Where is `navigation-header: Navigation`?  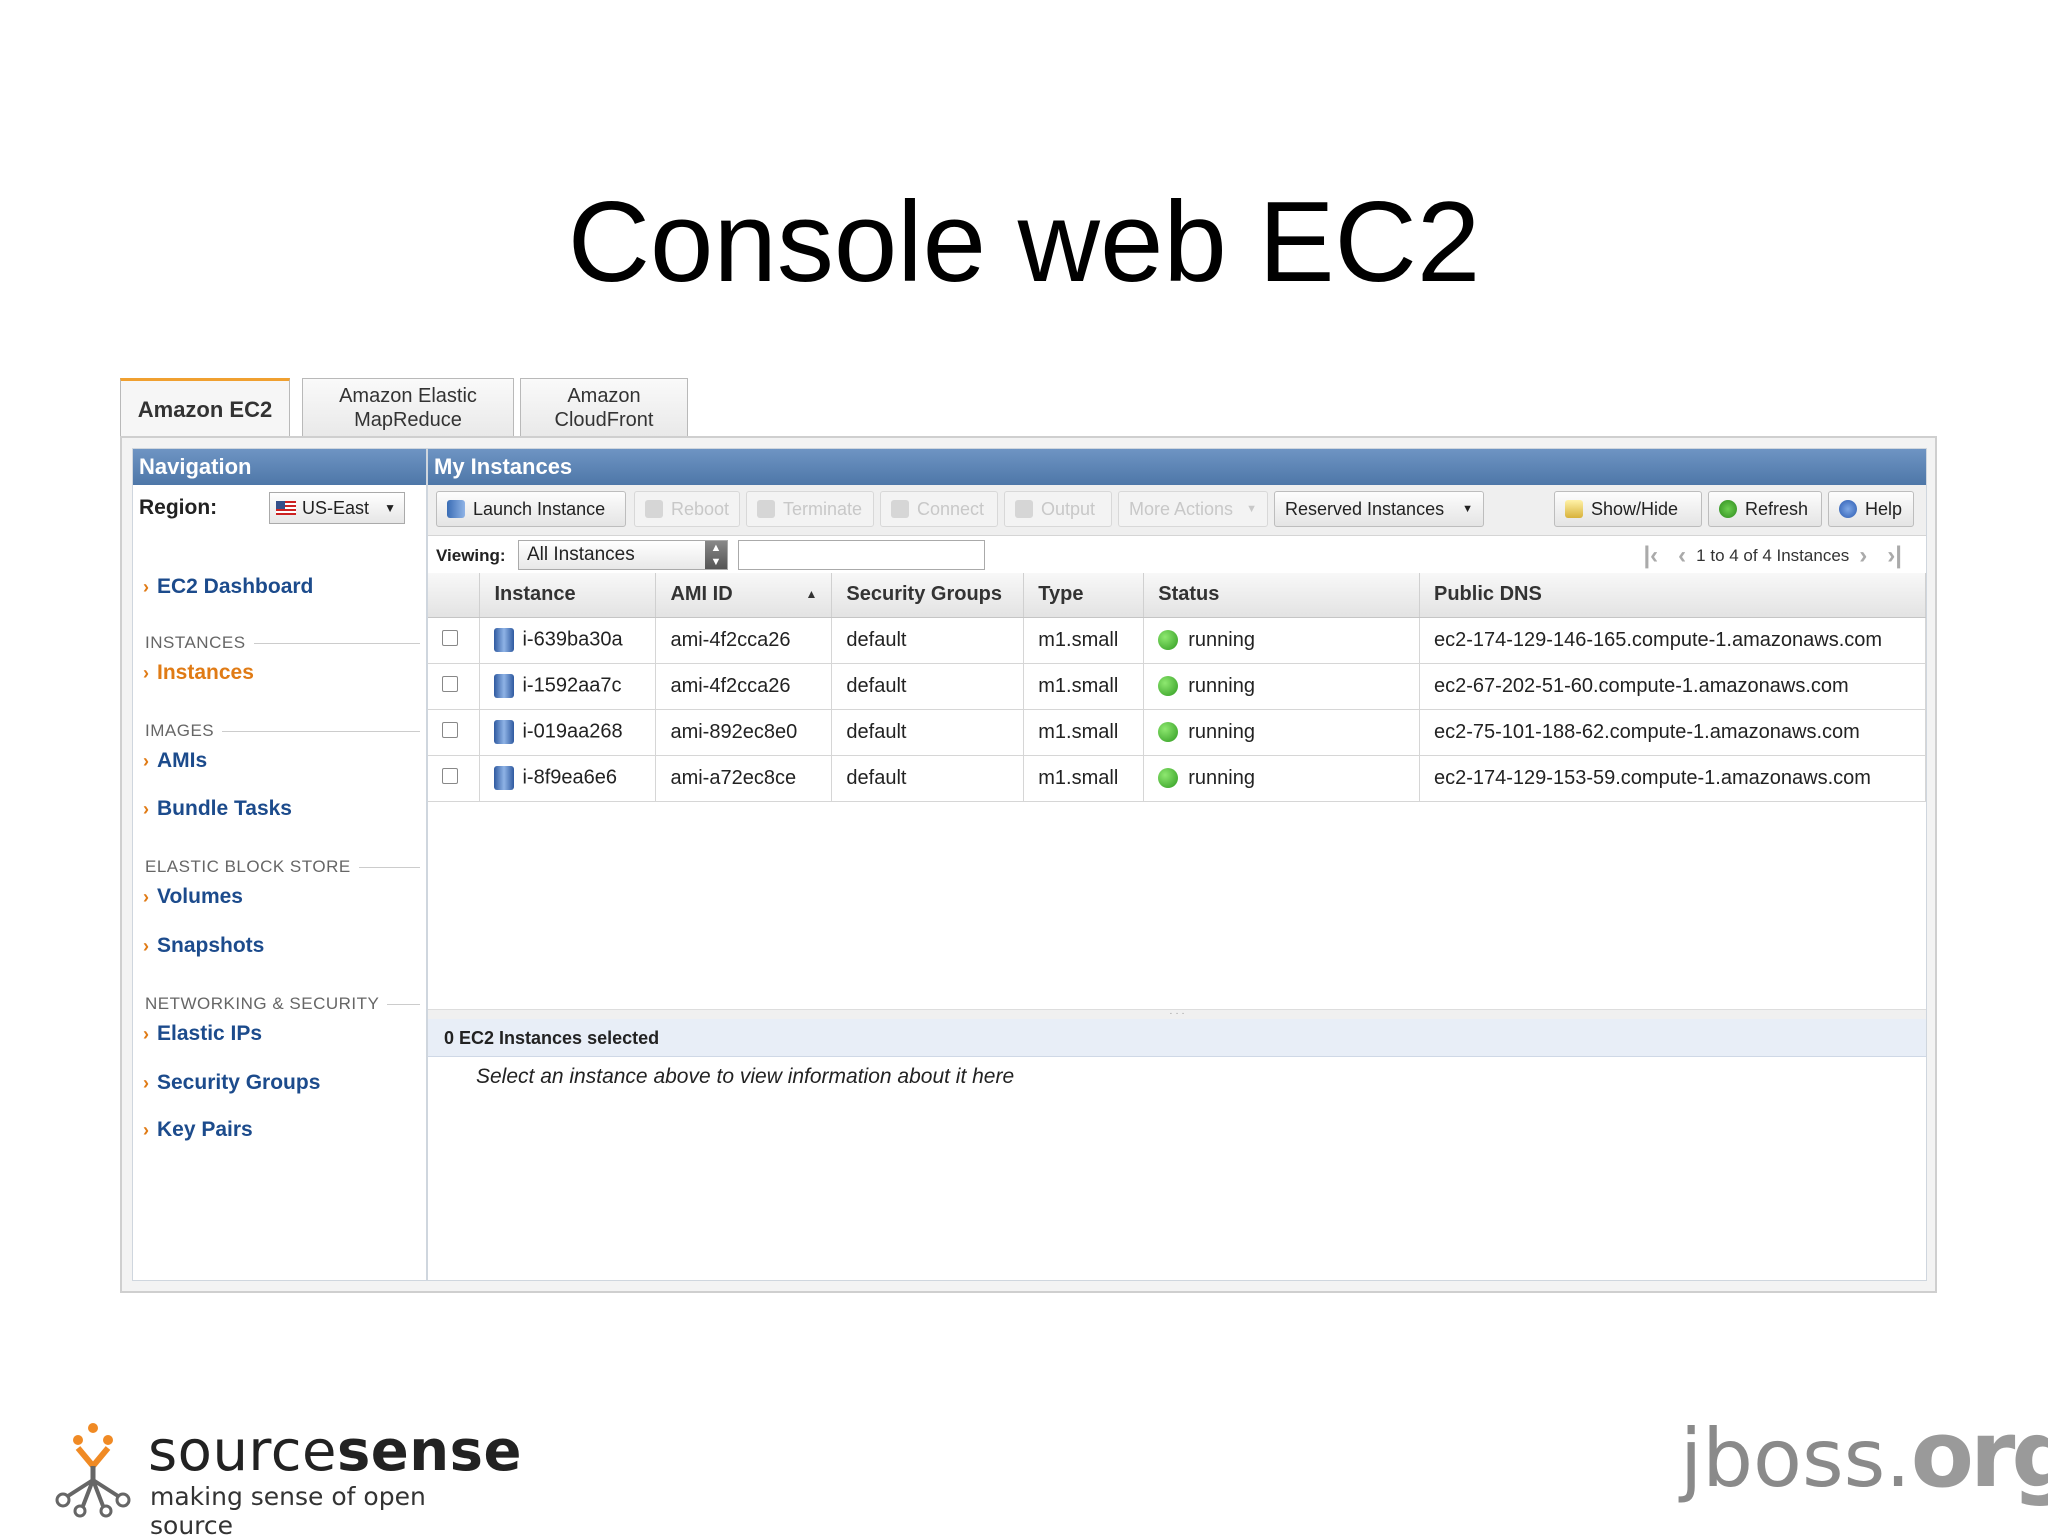
navigation-header: Navigation is located at coordinates (279, 467).